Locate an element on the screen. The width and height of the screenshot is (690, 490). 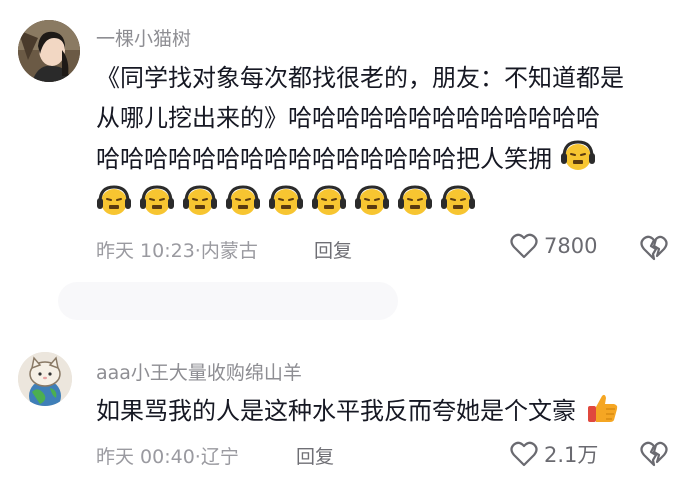
emoji-row is located at coordinates (386, 201).